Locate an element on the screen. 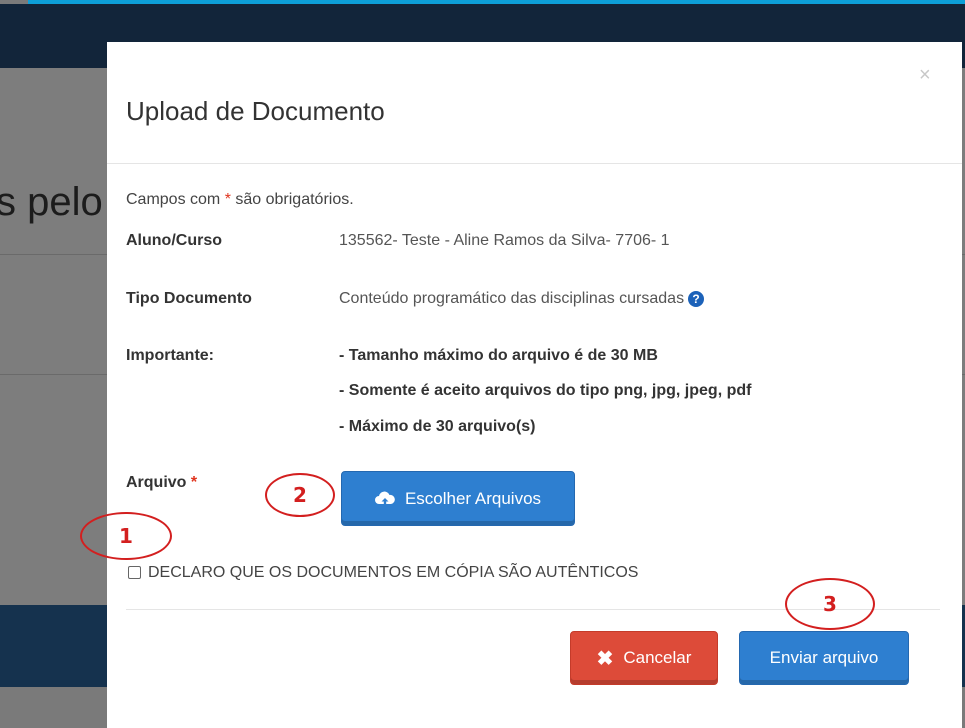 This screenshot has height=728, width=965. cancel-button: ✖ Cancelar is located at coordinates (644, 658).